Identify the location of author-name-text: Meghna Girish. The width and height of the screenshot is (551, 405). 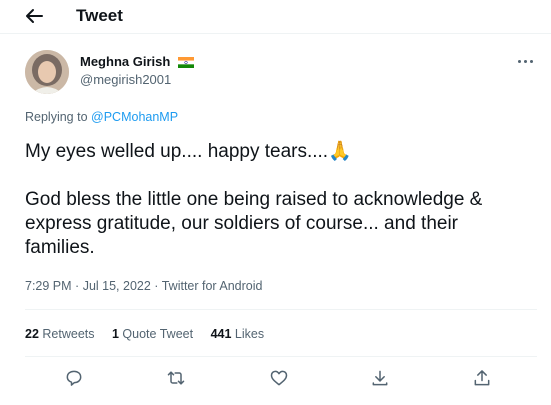
(125, 61).